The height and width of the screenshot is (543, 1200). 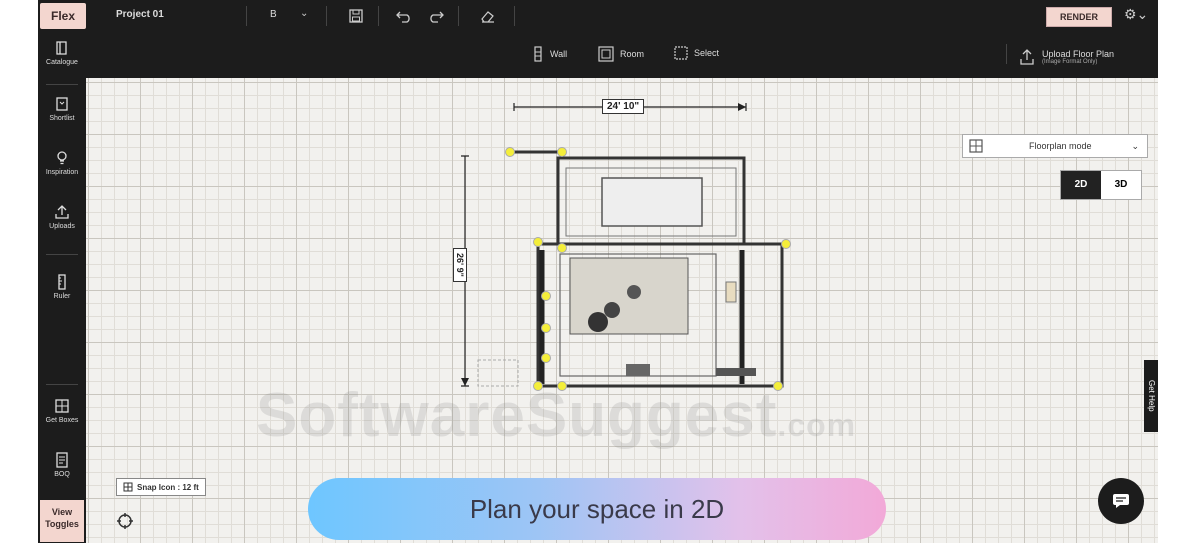 I want to click on upload-floor-plan-button: Upload Floor Plan (Image Format Only), so click(x=1067, y=57).